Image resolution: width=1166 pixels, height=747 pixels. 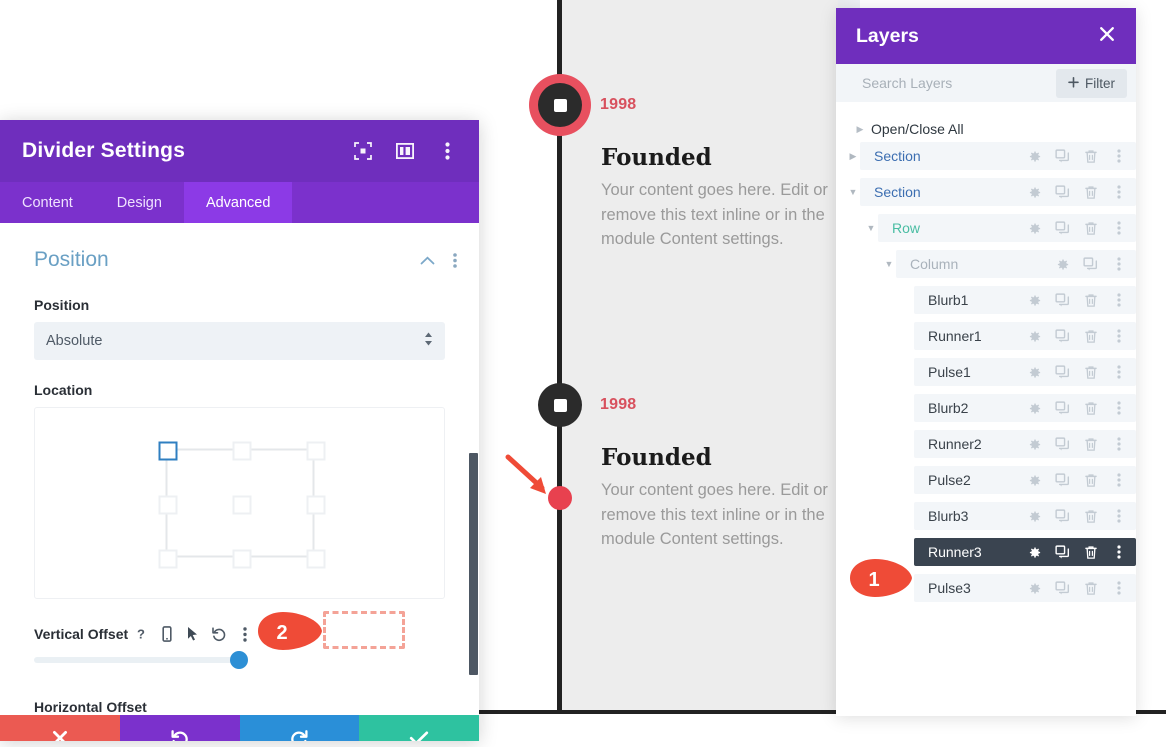 What do you see at coordinates (239, 660) in the screenshot?
I see `vertical-offset-slider-handle` at bounding box center [239, 660].